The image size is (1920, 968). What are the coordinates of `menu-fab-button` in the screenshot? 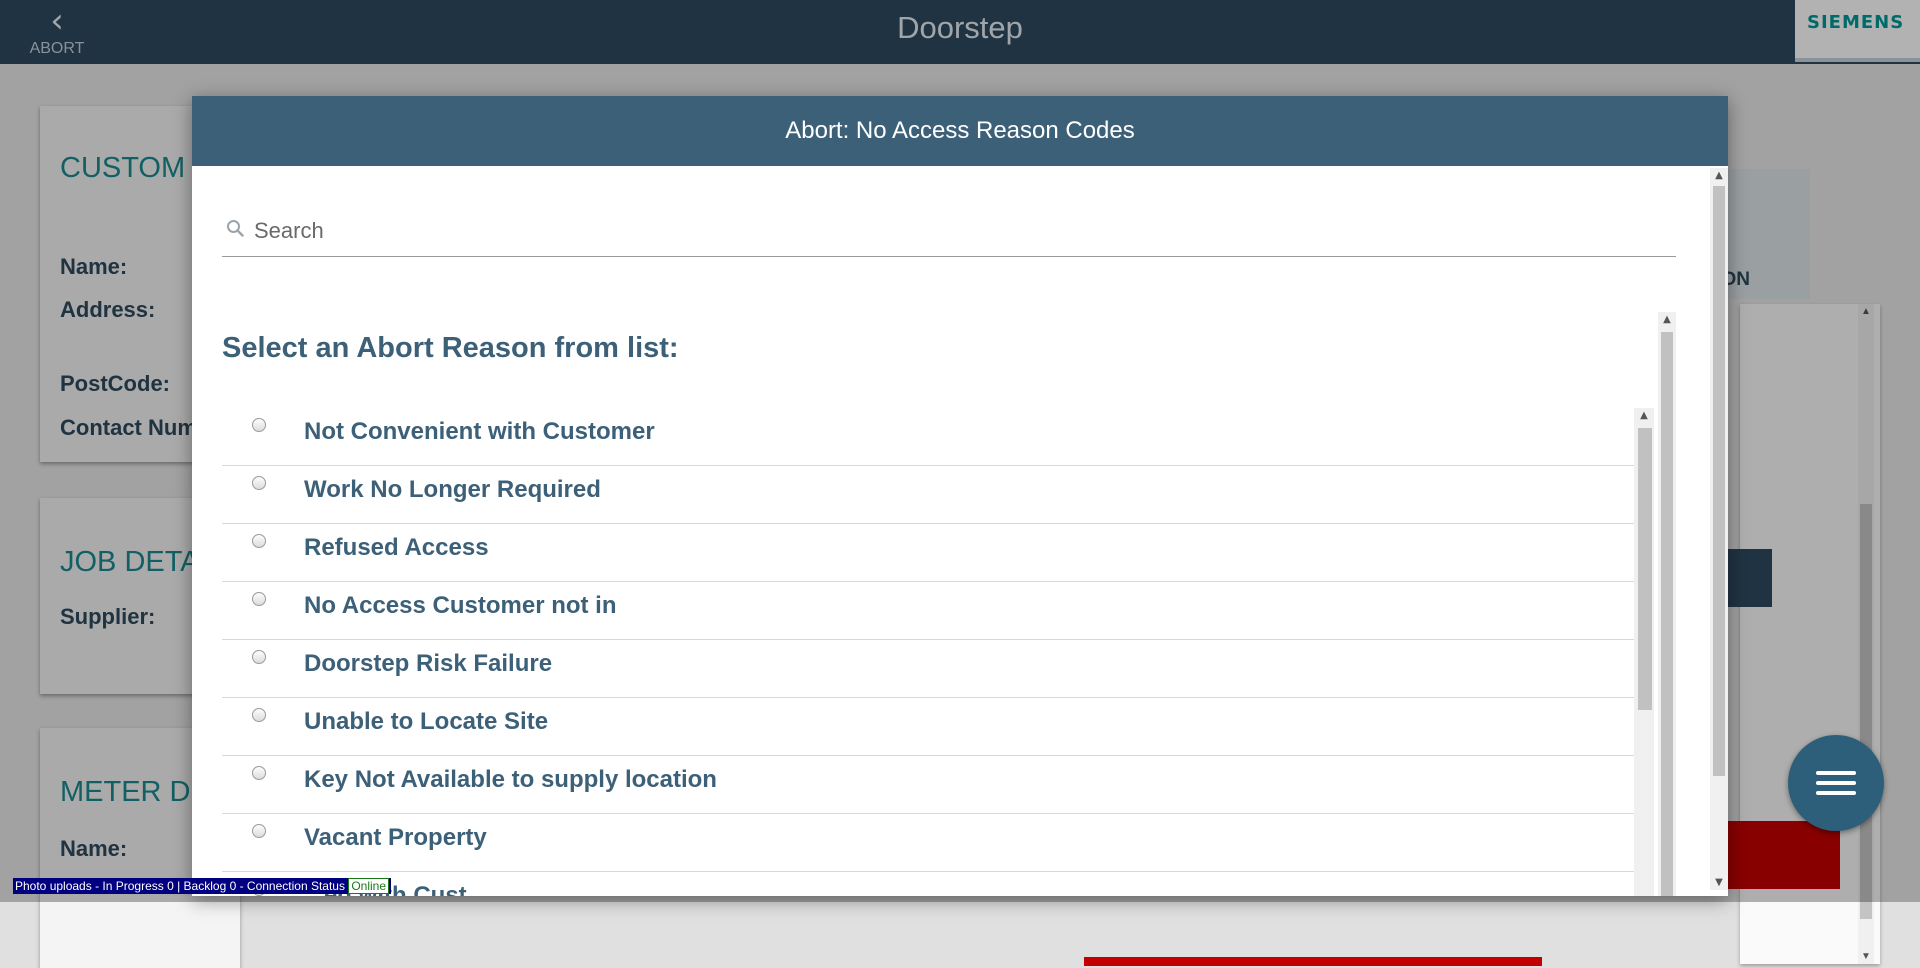 It's located at (1836, 783).